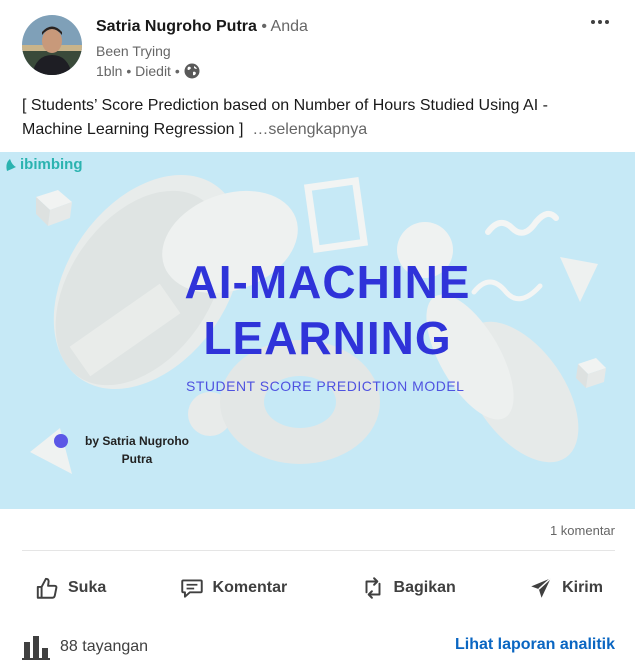 Image resolution: width=635 pixels, height=664 pixels. I want to click on repost-button: Bagikan, so click(408, 588).